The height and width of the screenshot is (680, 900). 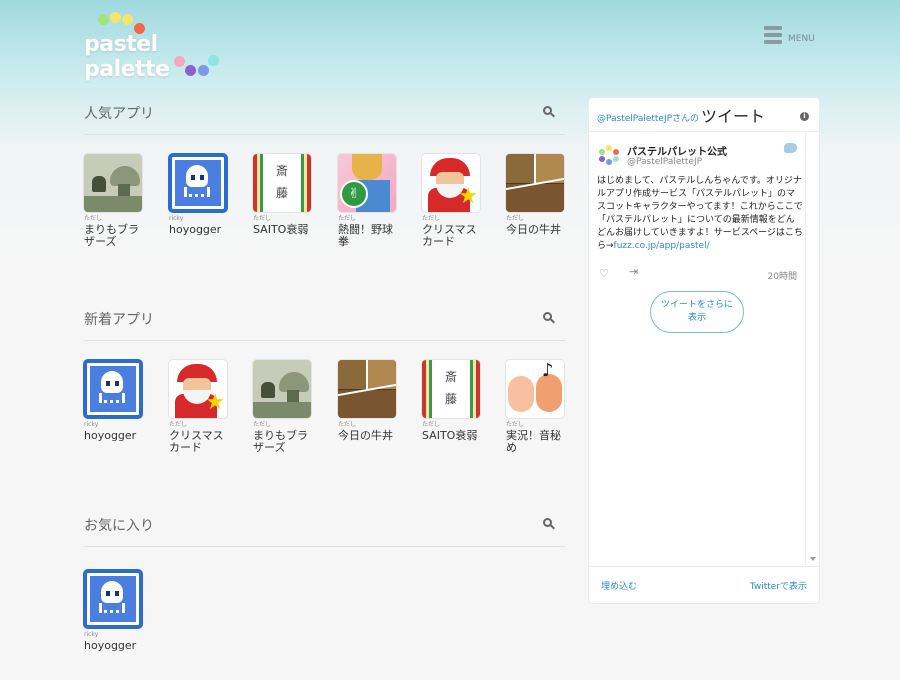 I want to click on menu-label: MENU, so click(x=801, y=39).